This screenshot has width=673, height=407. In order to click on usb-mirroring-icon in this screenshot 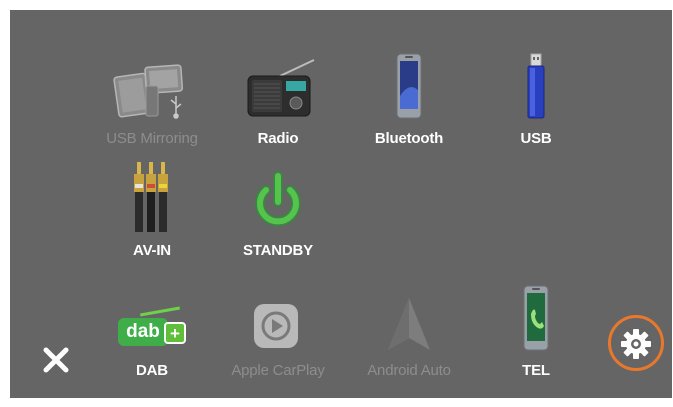, I will do `click(152, 85)`.